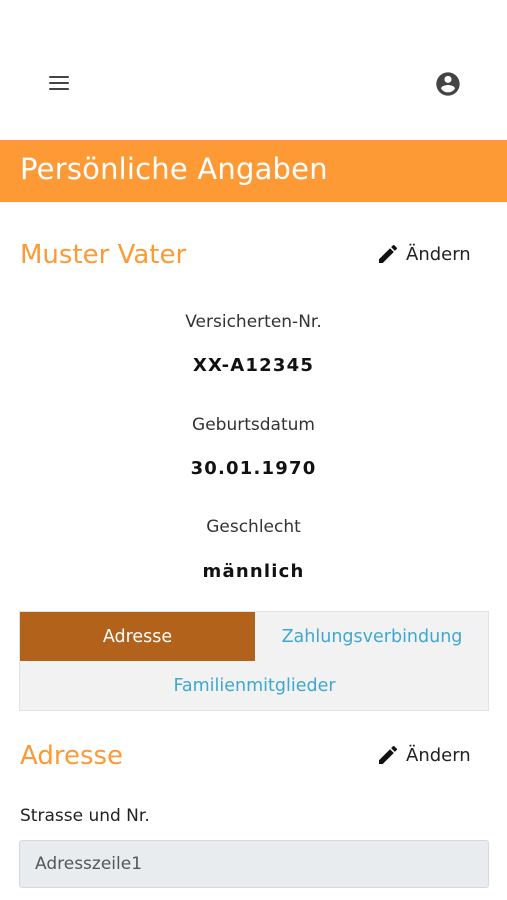 The height and width of the screenshot is (900, 507). I want to click on address-title: Adresse, so click(72, 756).